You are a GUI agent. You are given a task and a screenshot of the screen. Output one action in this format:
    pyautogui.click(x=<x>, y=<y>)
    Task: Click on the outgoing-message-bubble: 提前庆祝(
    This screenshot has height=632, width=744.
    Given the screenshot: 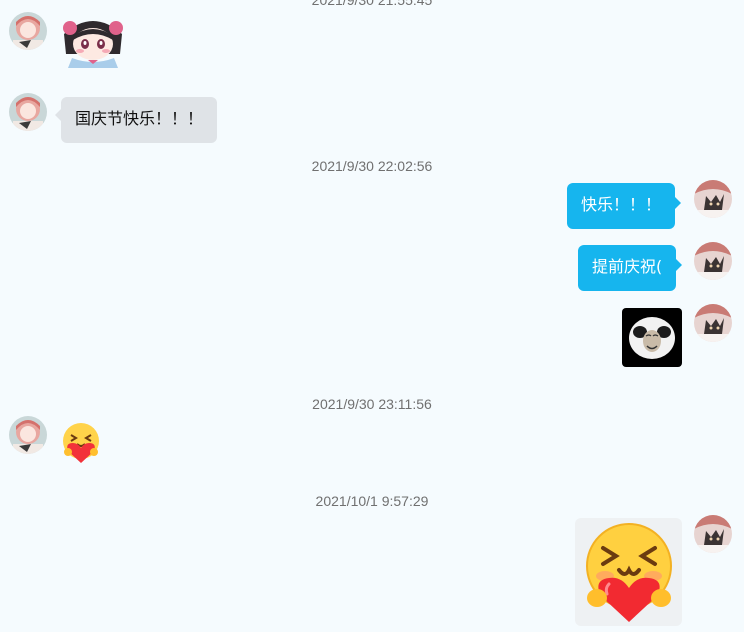 What is the action you would take?
    pyautogui.click(x=630, y=268)
    